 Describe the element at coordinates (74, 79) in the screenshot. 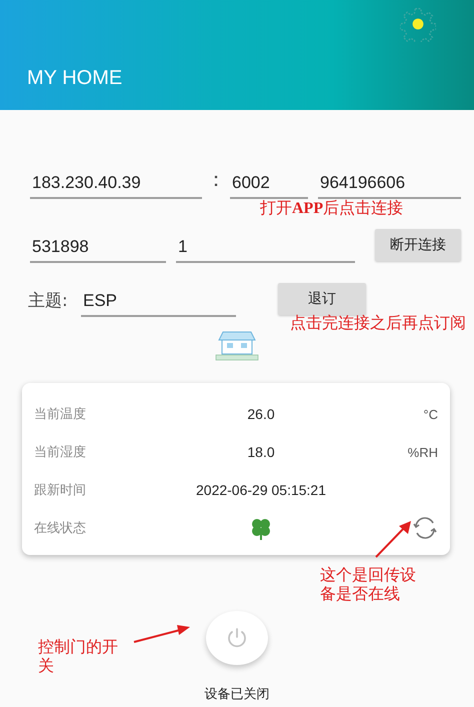

I see `app-title: MY HOME` at that location.